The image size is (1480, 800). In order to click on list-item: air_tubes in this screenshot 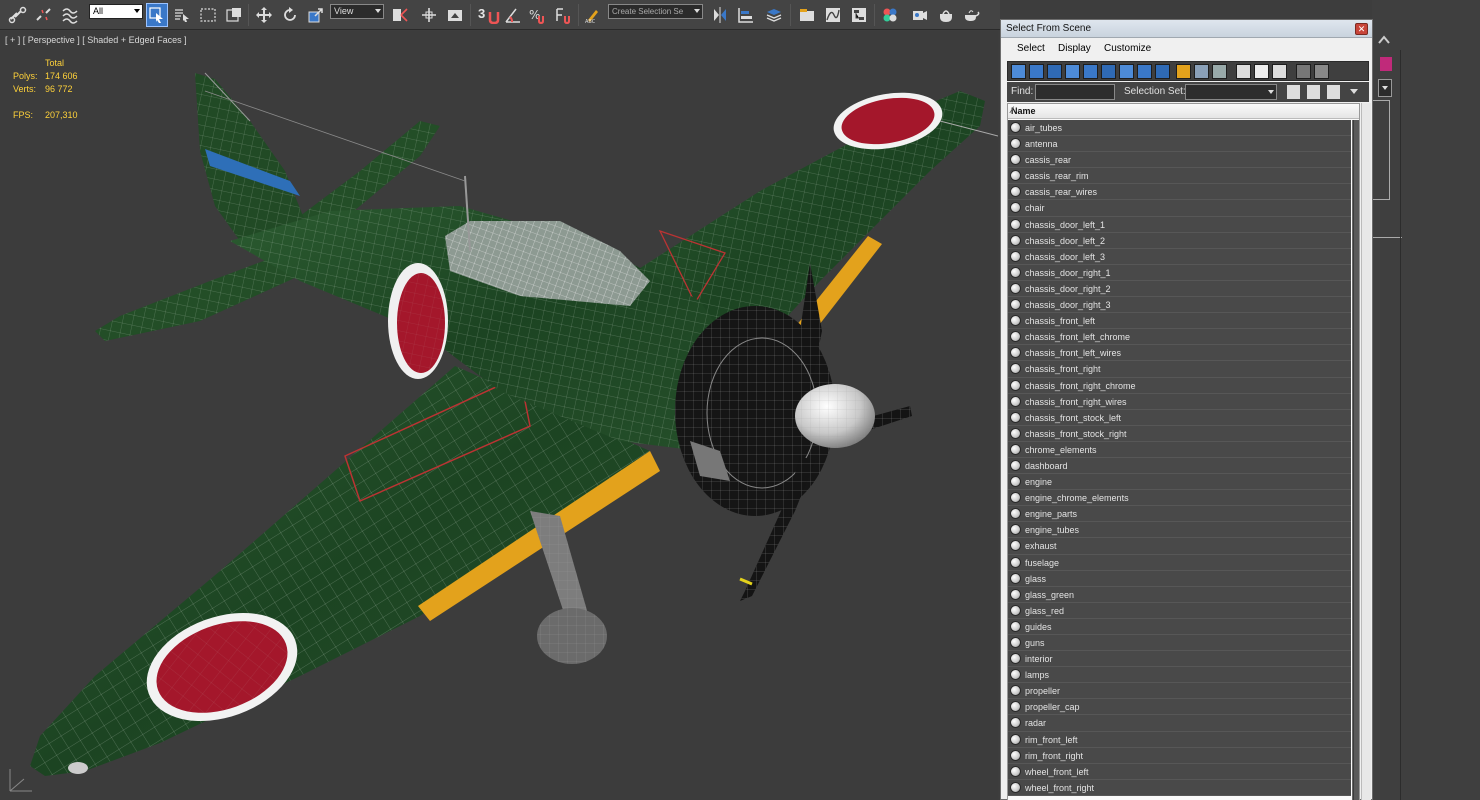, I will do `click(1179, 128)`.